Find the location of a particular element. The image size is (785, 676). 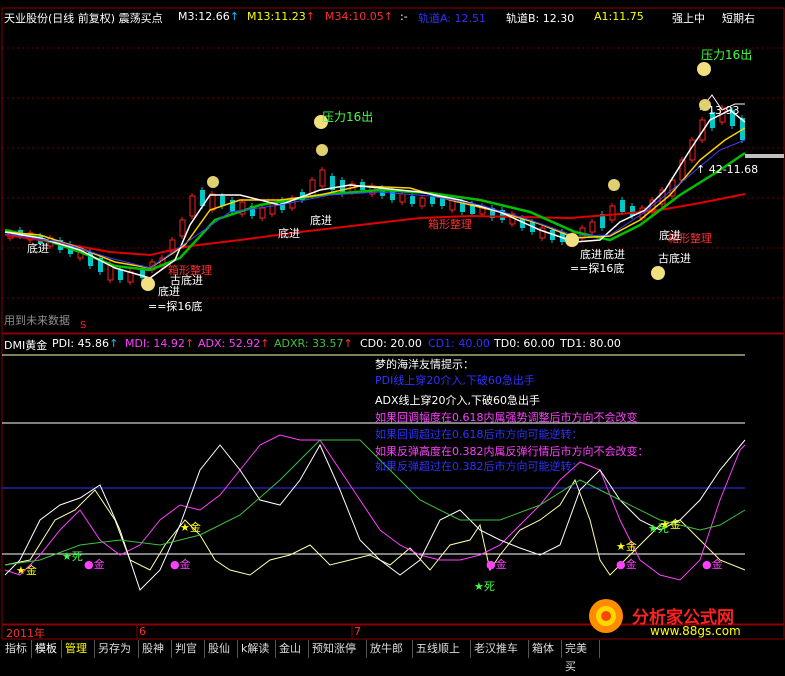

cd0-label: CD0: is located at coordinates (373, 343).